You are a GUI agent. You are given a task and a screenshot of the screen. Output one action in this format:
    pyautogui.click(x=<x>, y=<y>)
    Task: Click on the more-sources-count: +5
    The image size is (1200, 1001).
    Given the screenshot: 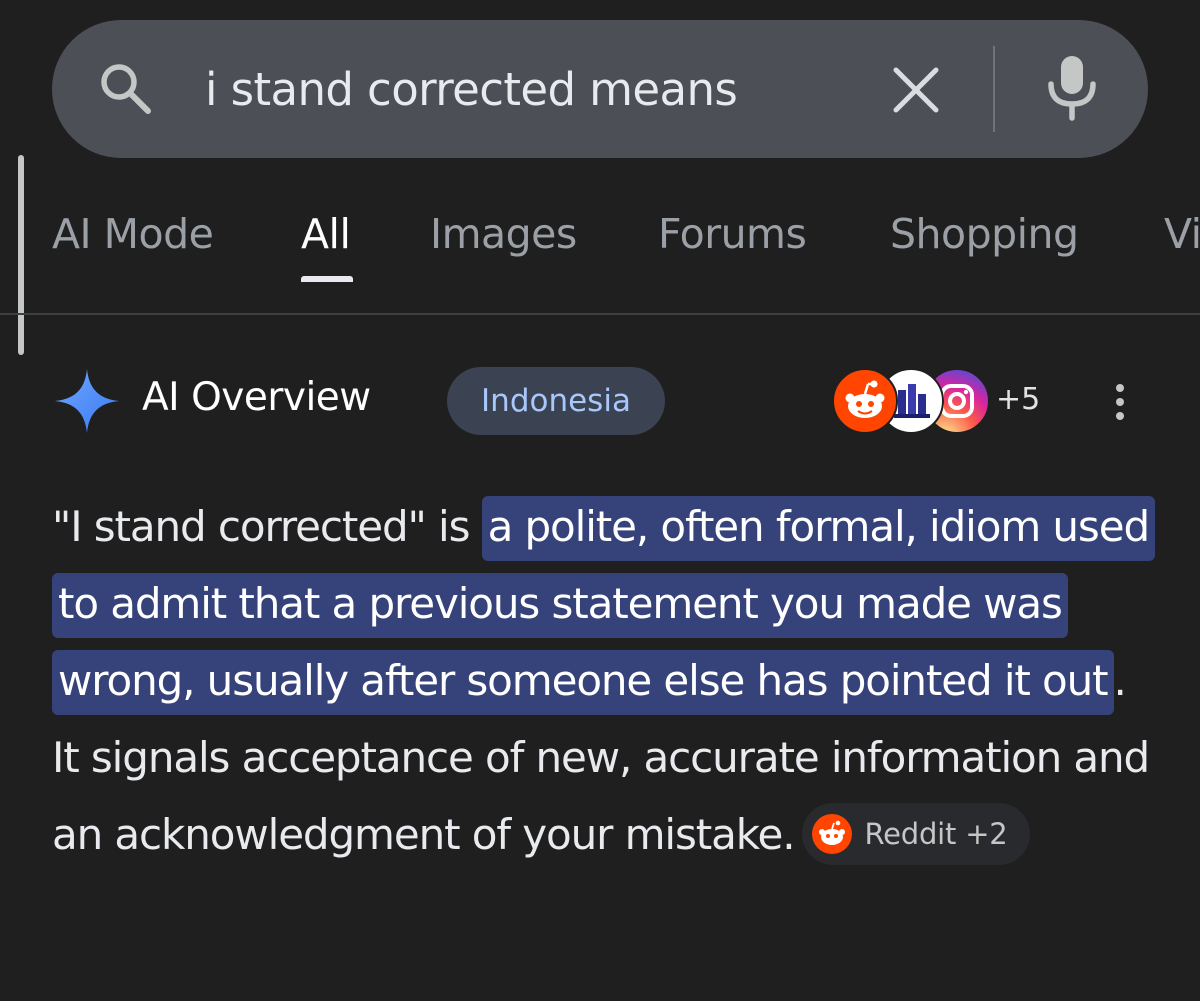 What is the action you would take?
    pyautogui.click(x=1018, y=399)
    